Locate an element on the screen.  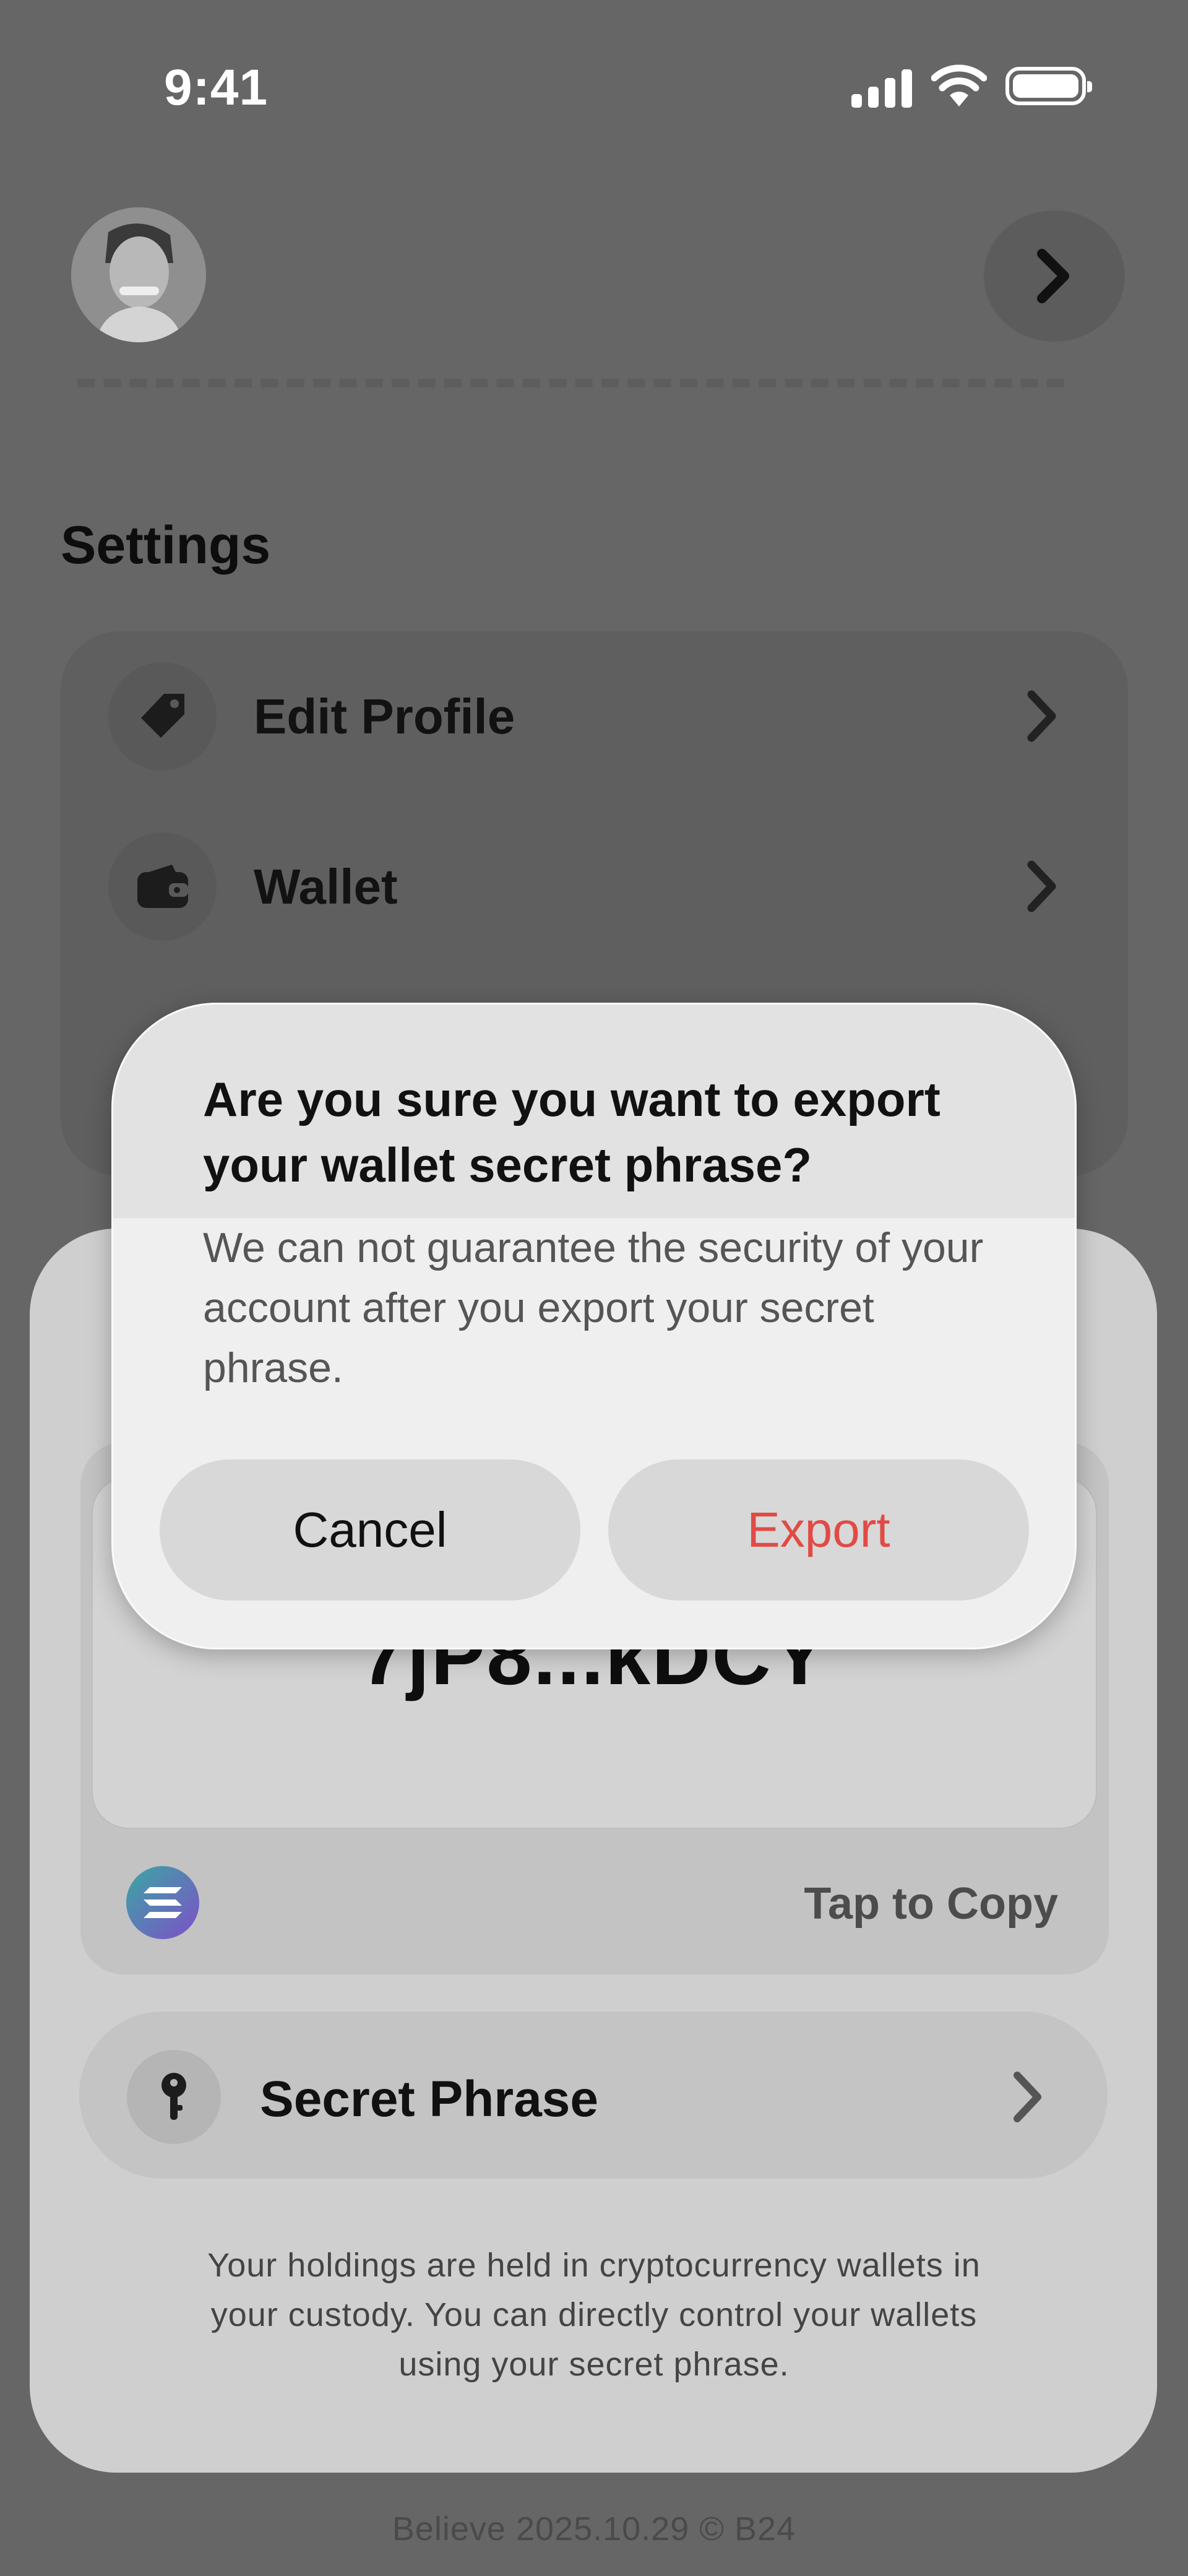
solana-logo-icon is located at coordinates (163, 1902).